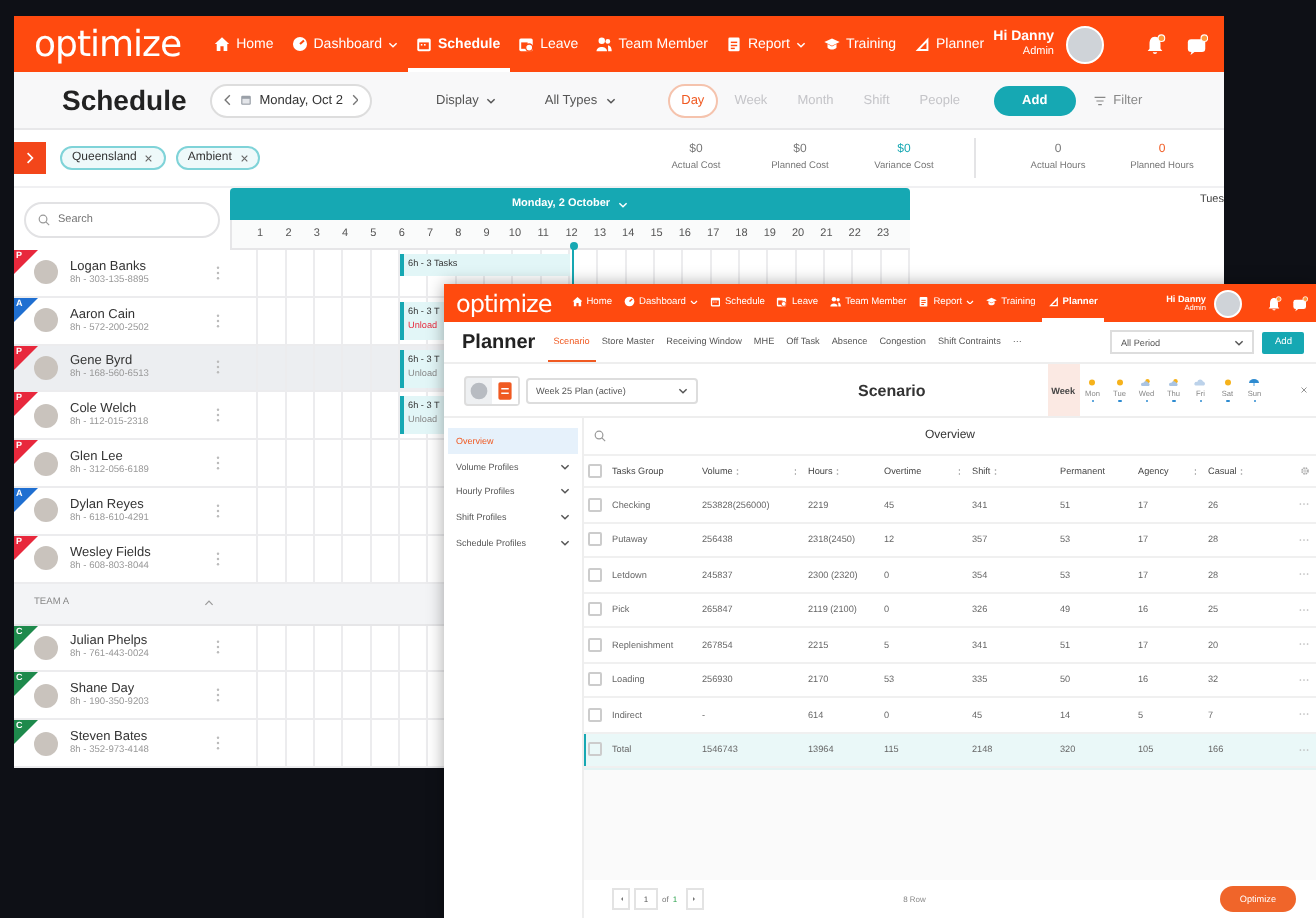  Describe the element at coordinates (621, 899) in the screenshot. I see `previous-page-button` at that location.